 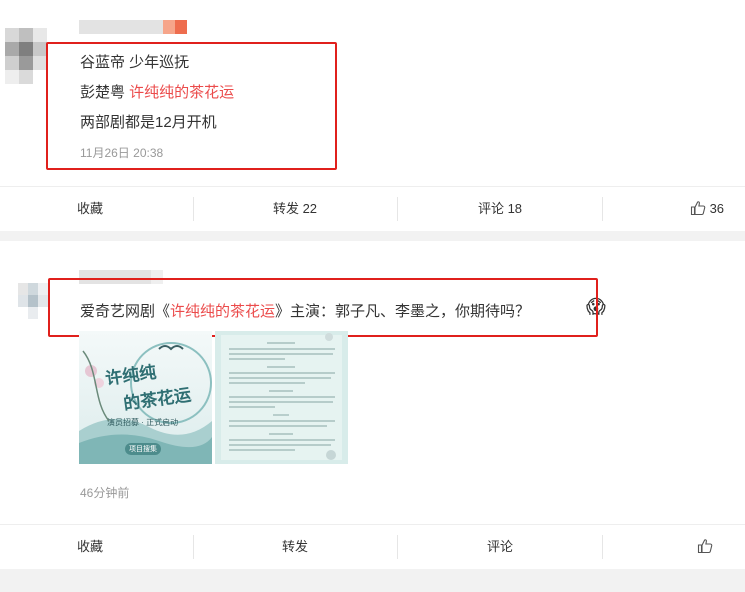 What do you see at coordinates (143, 422) in the screenshot?
I see `poster-subtitle: 演员招募 · 正式启动` at bounding box center [143, 422].